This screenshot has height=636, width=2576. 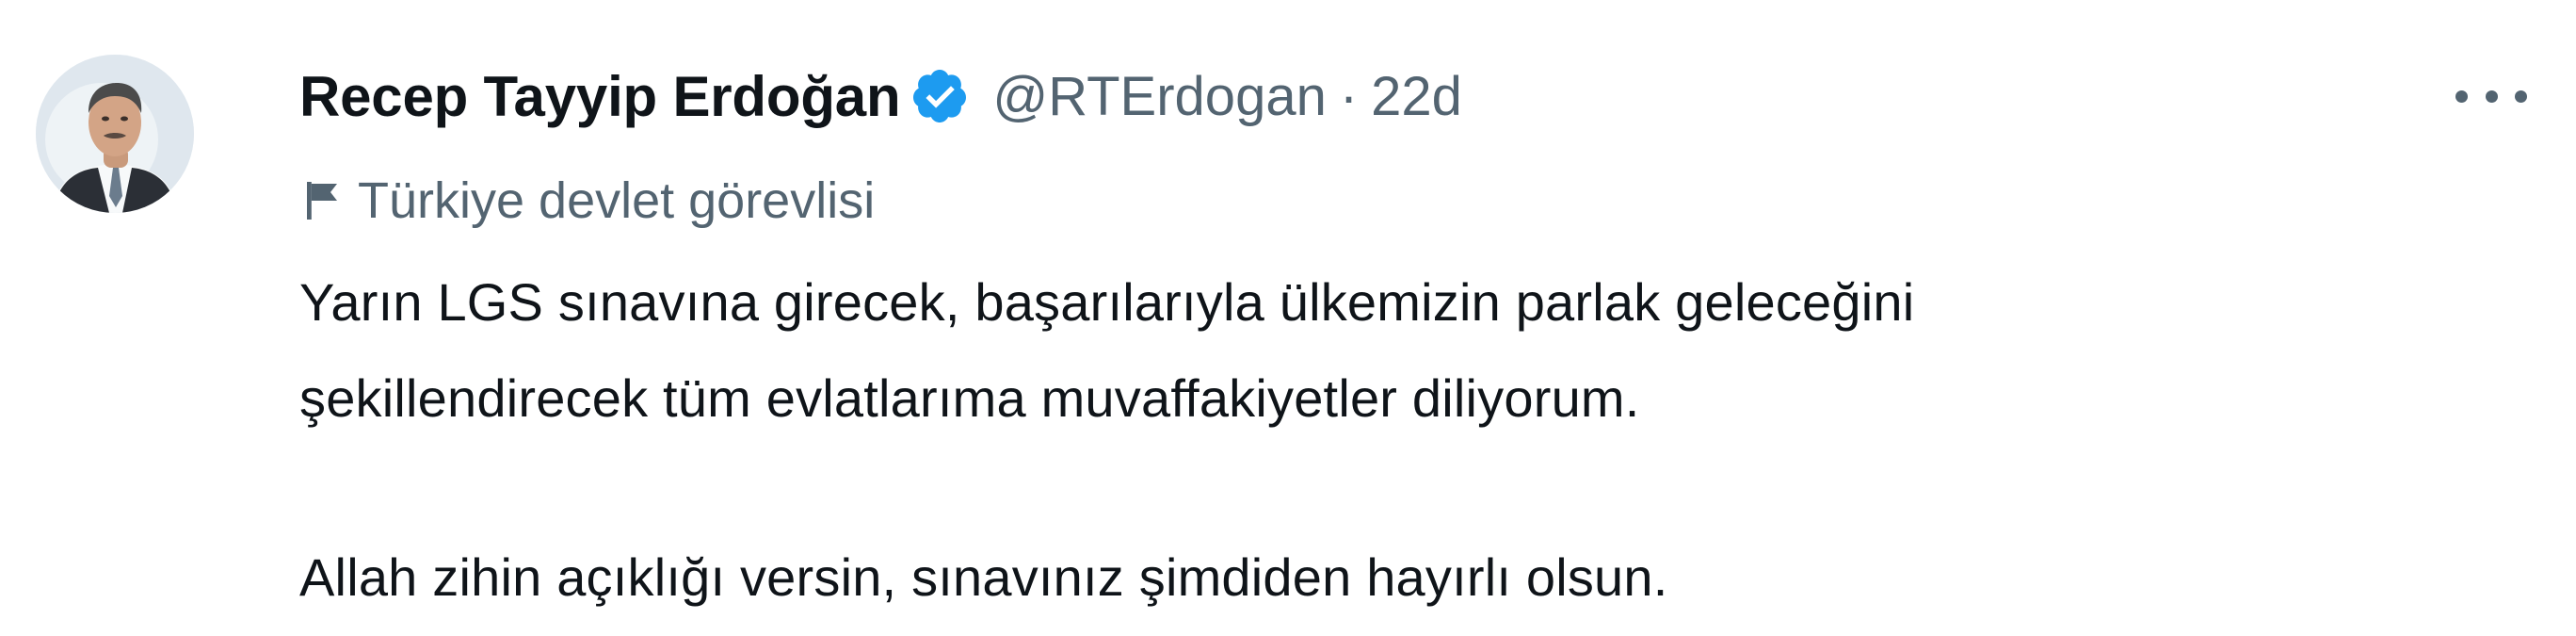 I want to click on verified-badge-icon, so click(x=940, y=96).